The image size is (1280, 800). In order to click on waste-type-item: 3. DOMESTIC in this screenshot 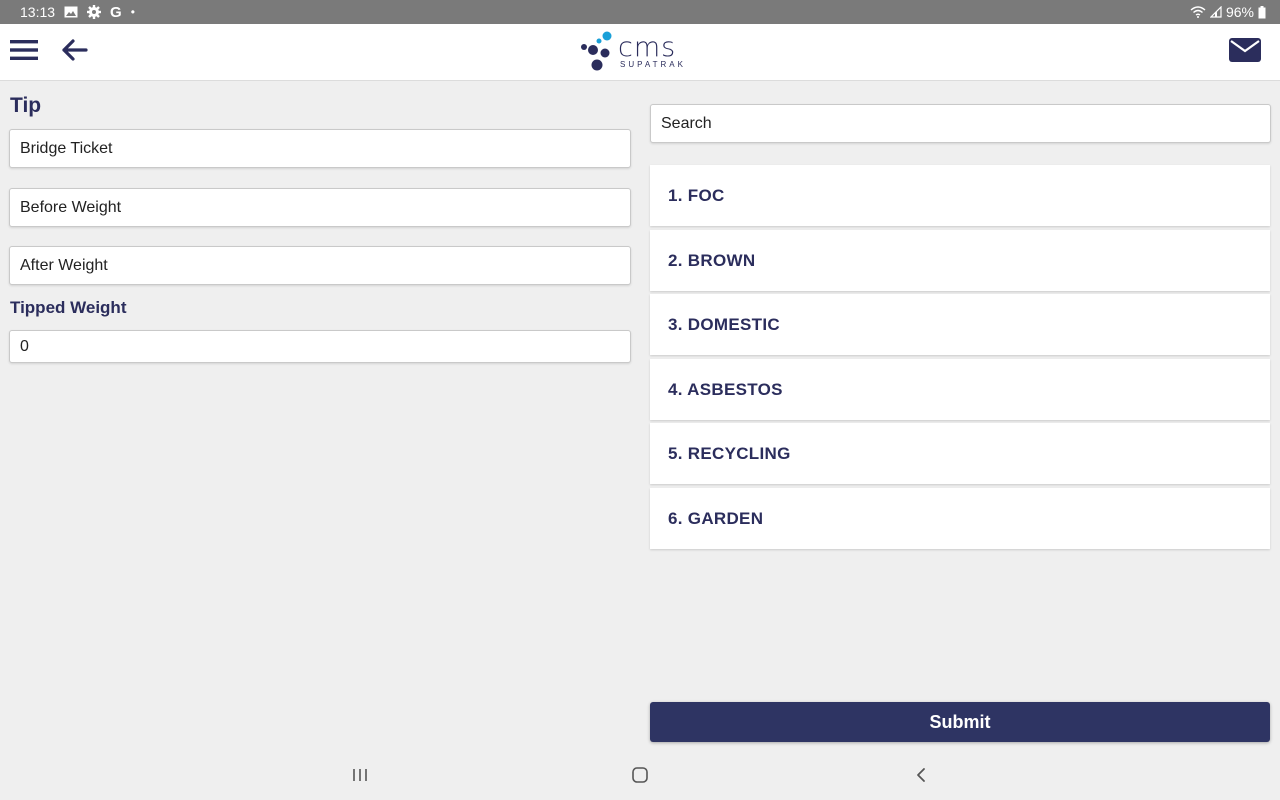, I will do `click(960, 324)`.